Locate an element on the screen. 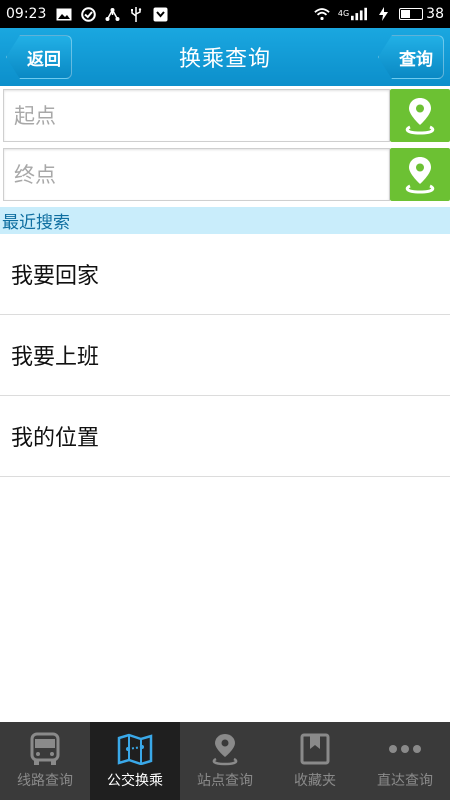 The height and width of the screenshot is (800, 450). start-field-box is located at coordinates (196, 115).